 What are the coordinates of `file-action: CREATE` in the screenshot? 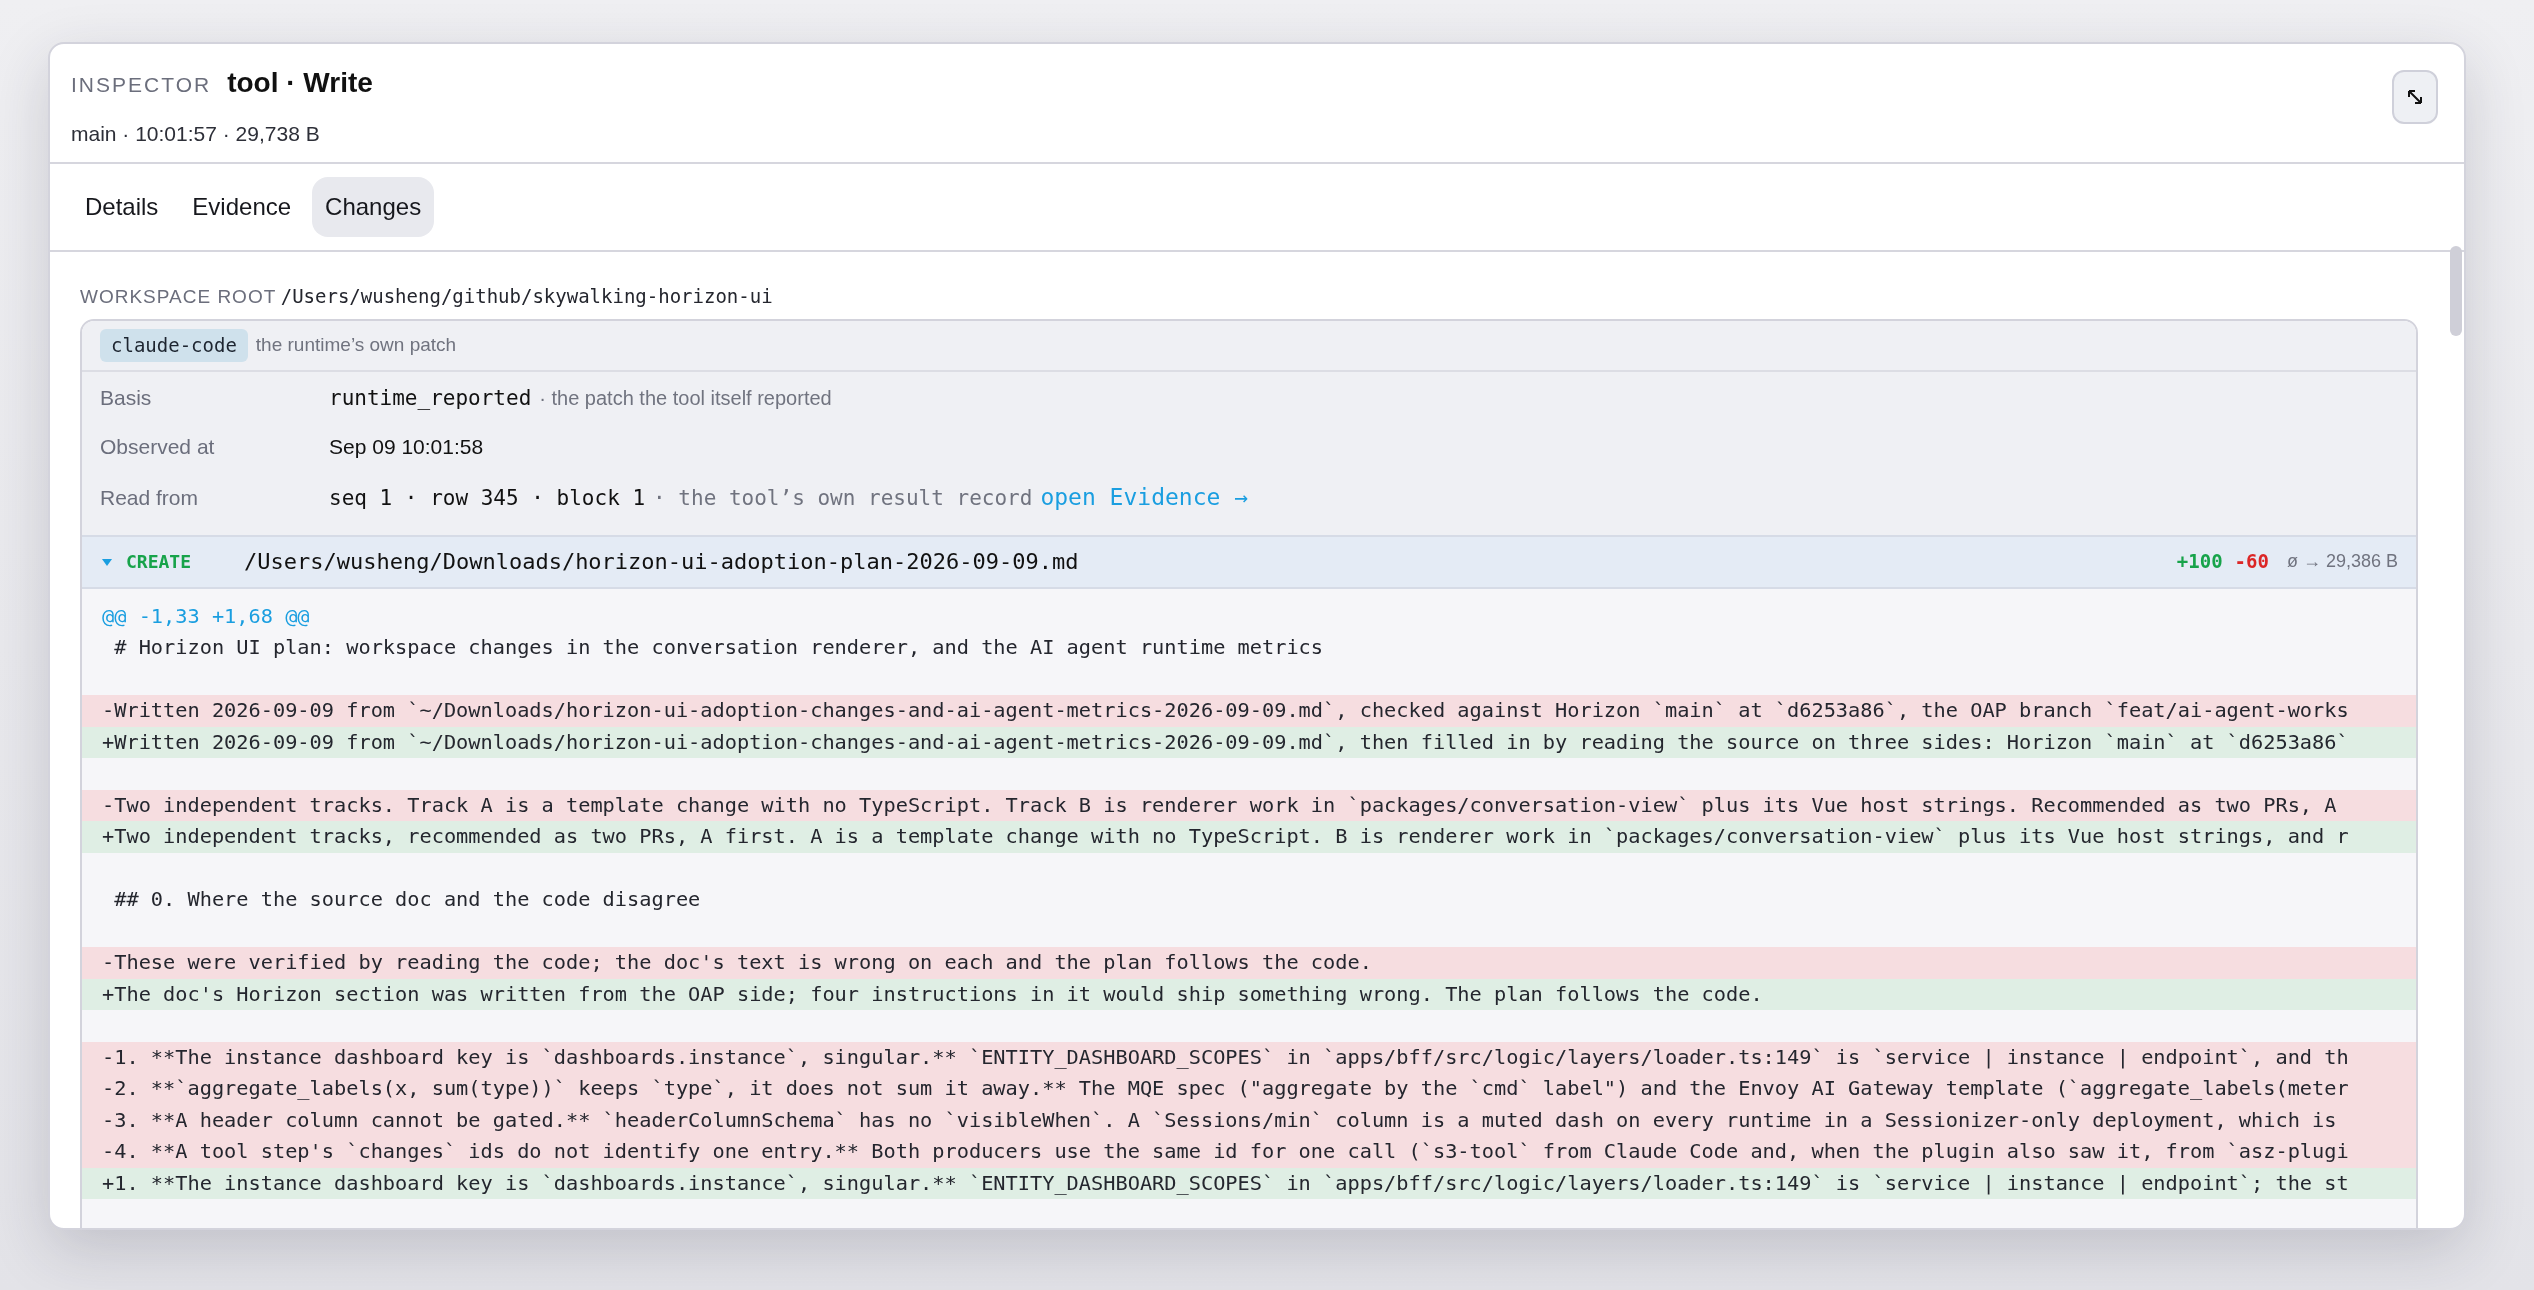 It's located at (159, 562).